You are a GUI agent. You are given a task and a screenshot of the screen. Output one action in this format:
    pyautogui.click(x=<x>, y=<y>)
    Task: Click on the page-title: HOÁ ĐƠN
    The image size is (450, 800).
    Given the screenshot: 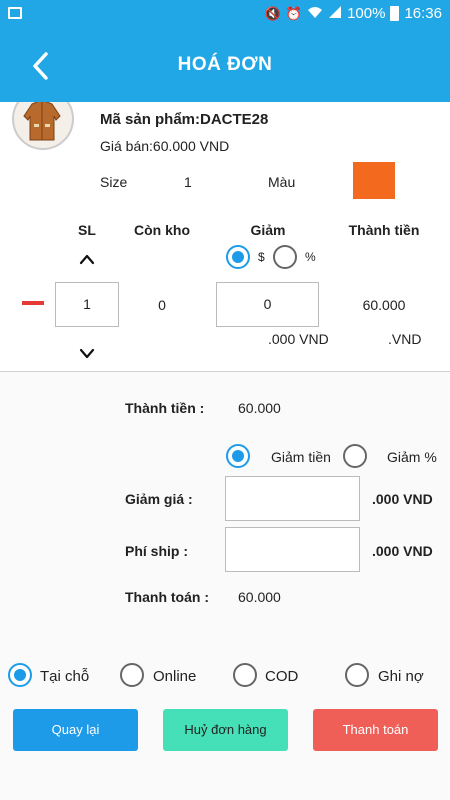 What is the action you would take?
    pyautogui.click(x=225, y=64)
    